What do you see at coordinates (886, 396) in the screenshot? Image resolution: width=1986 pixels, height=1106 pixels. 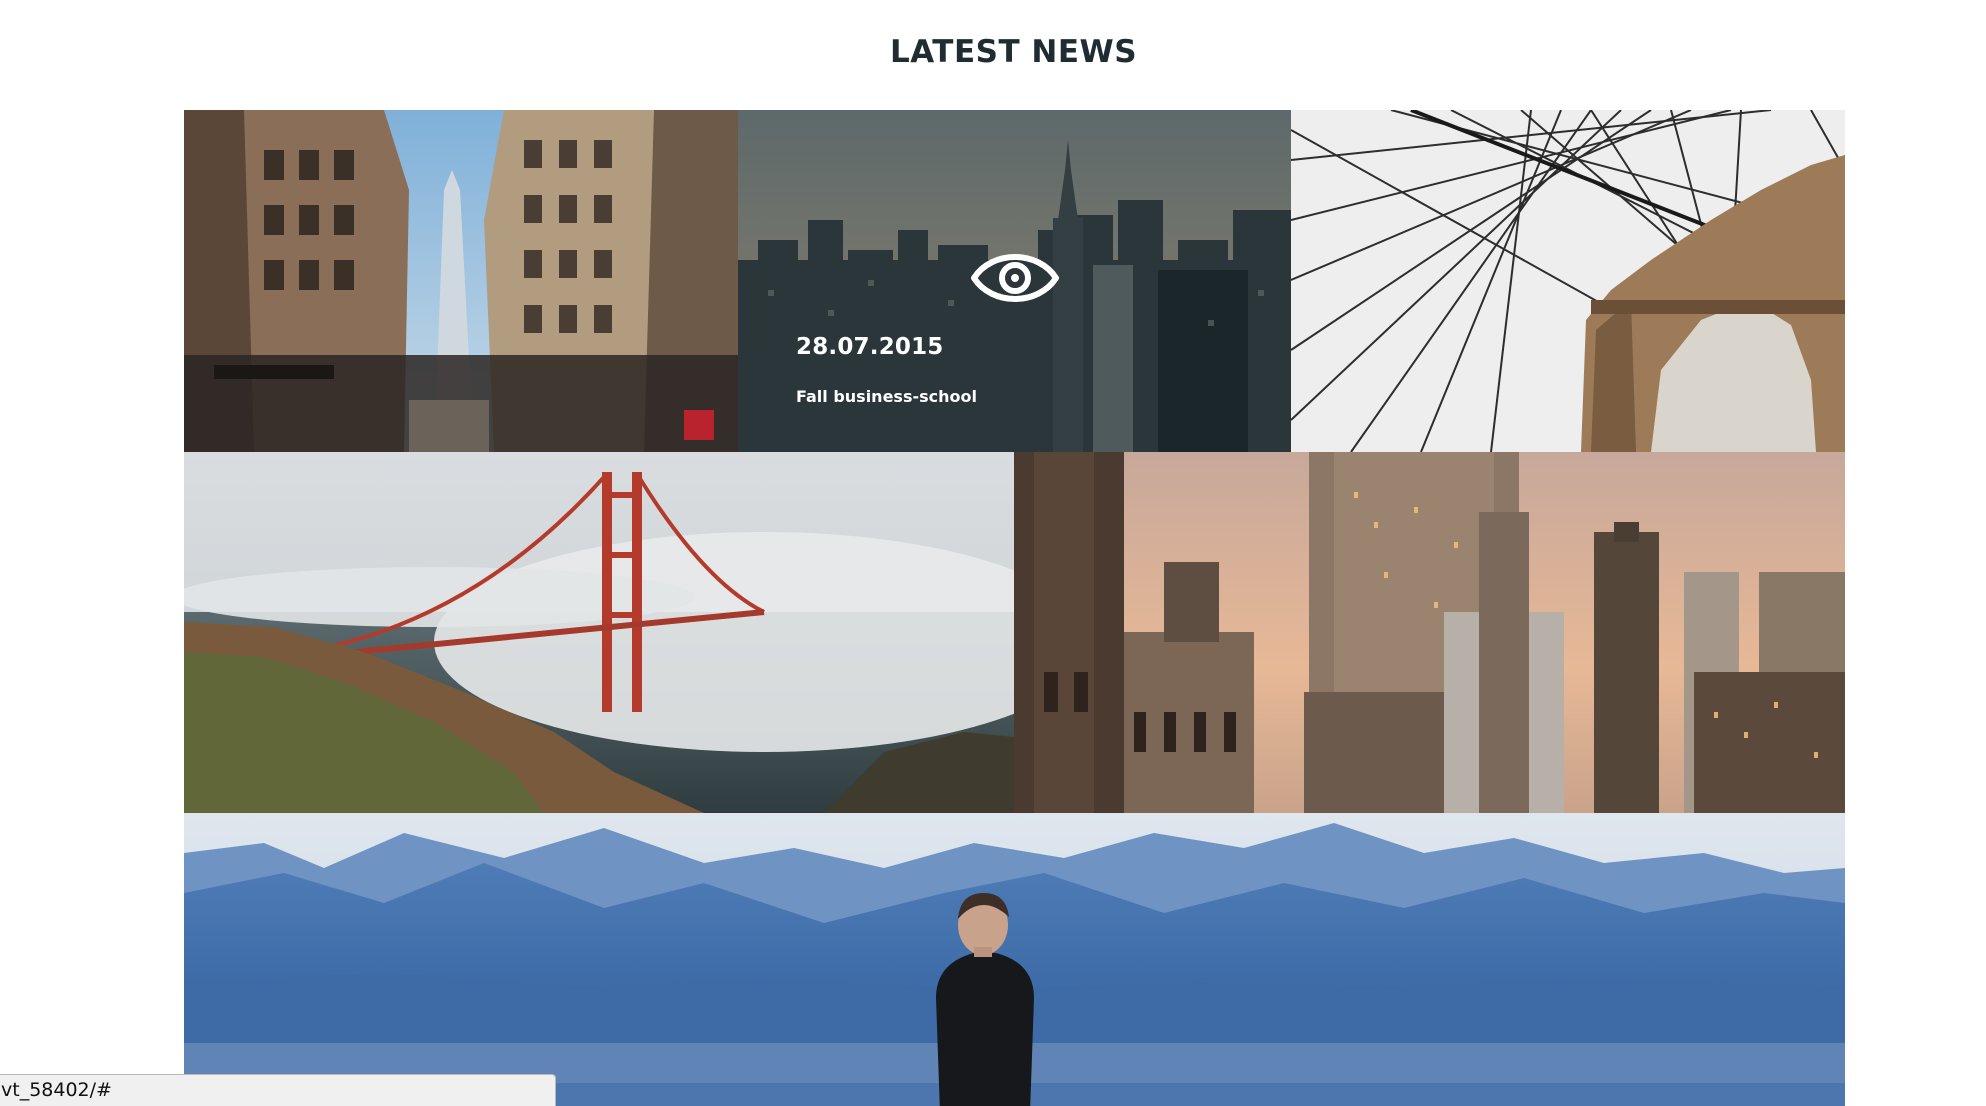 I see `news-title: Fall business-school` at bounding box center [886, 396].